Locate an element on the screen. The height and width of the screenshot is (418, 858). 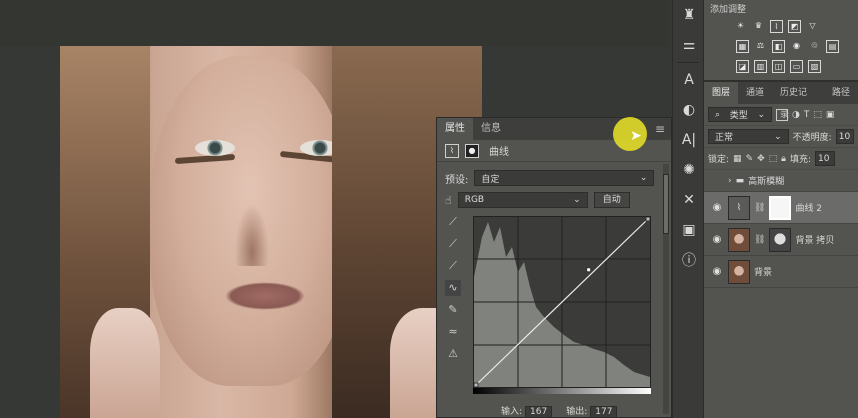
output-label: 输出: is located at coordinates (577, 412).